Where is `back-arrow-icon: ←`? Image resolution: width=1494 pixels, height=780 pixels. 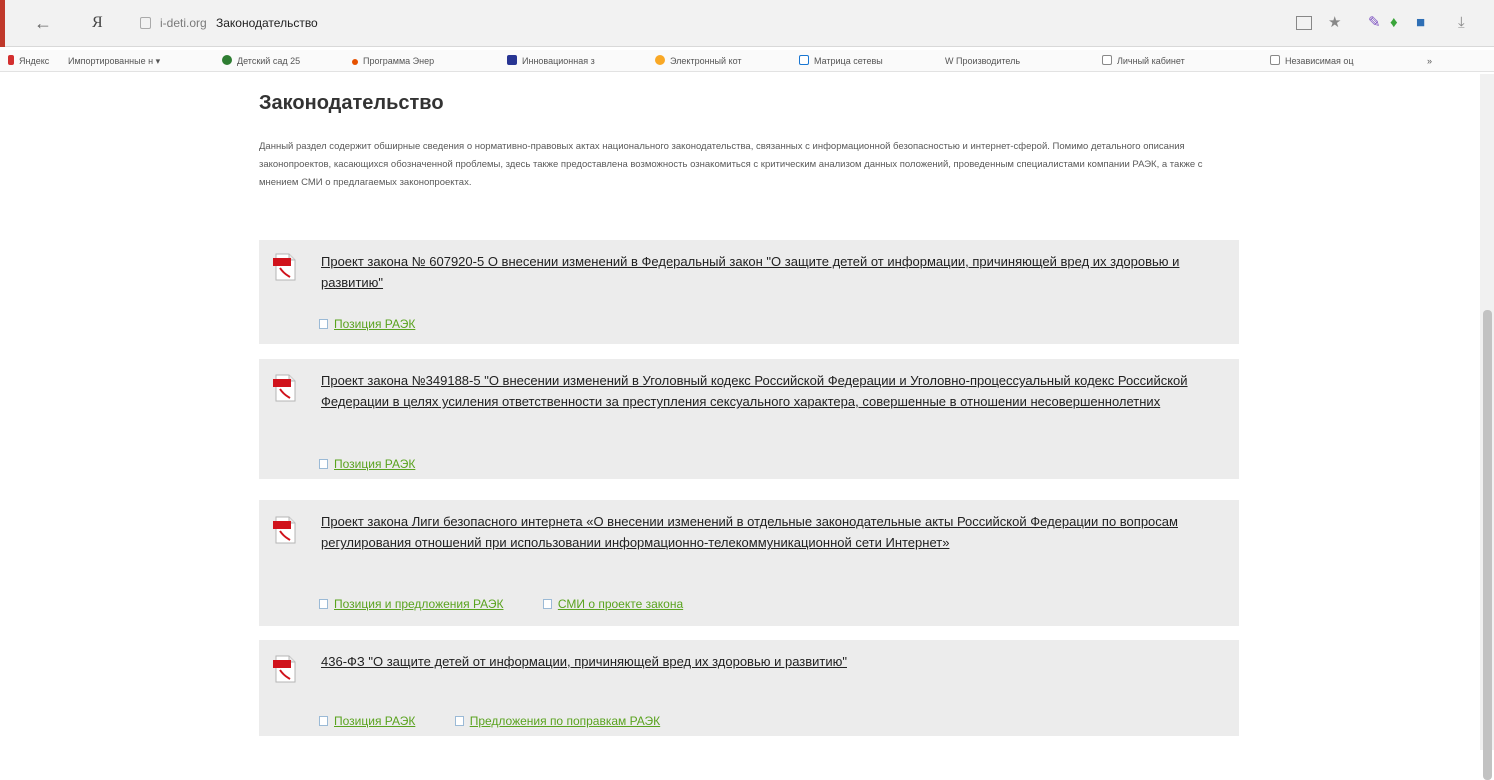 back-arrow-icon: ← is located at coordinates (43, 23).